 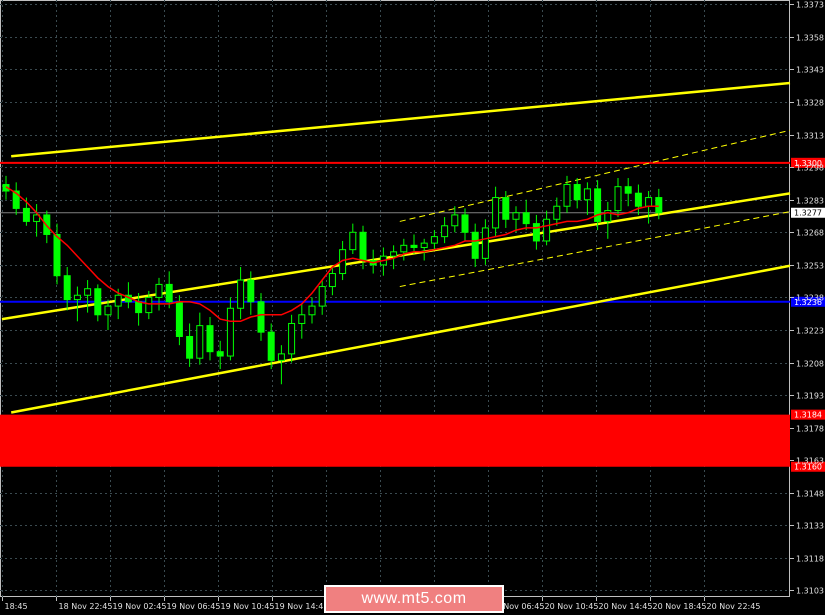 I want to click on watermark-text: www.mt5.com, so click(x=414, y=598).